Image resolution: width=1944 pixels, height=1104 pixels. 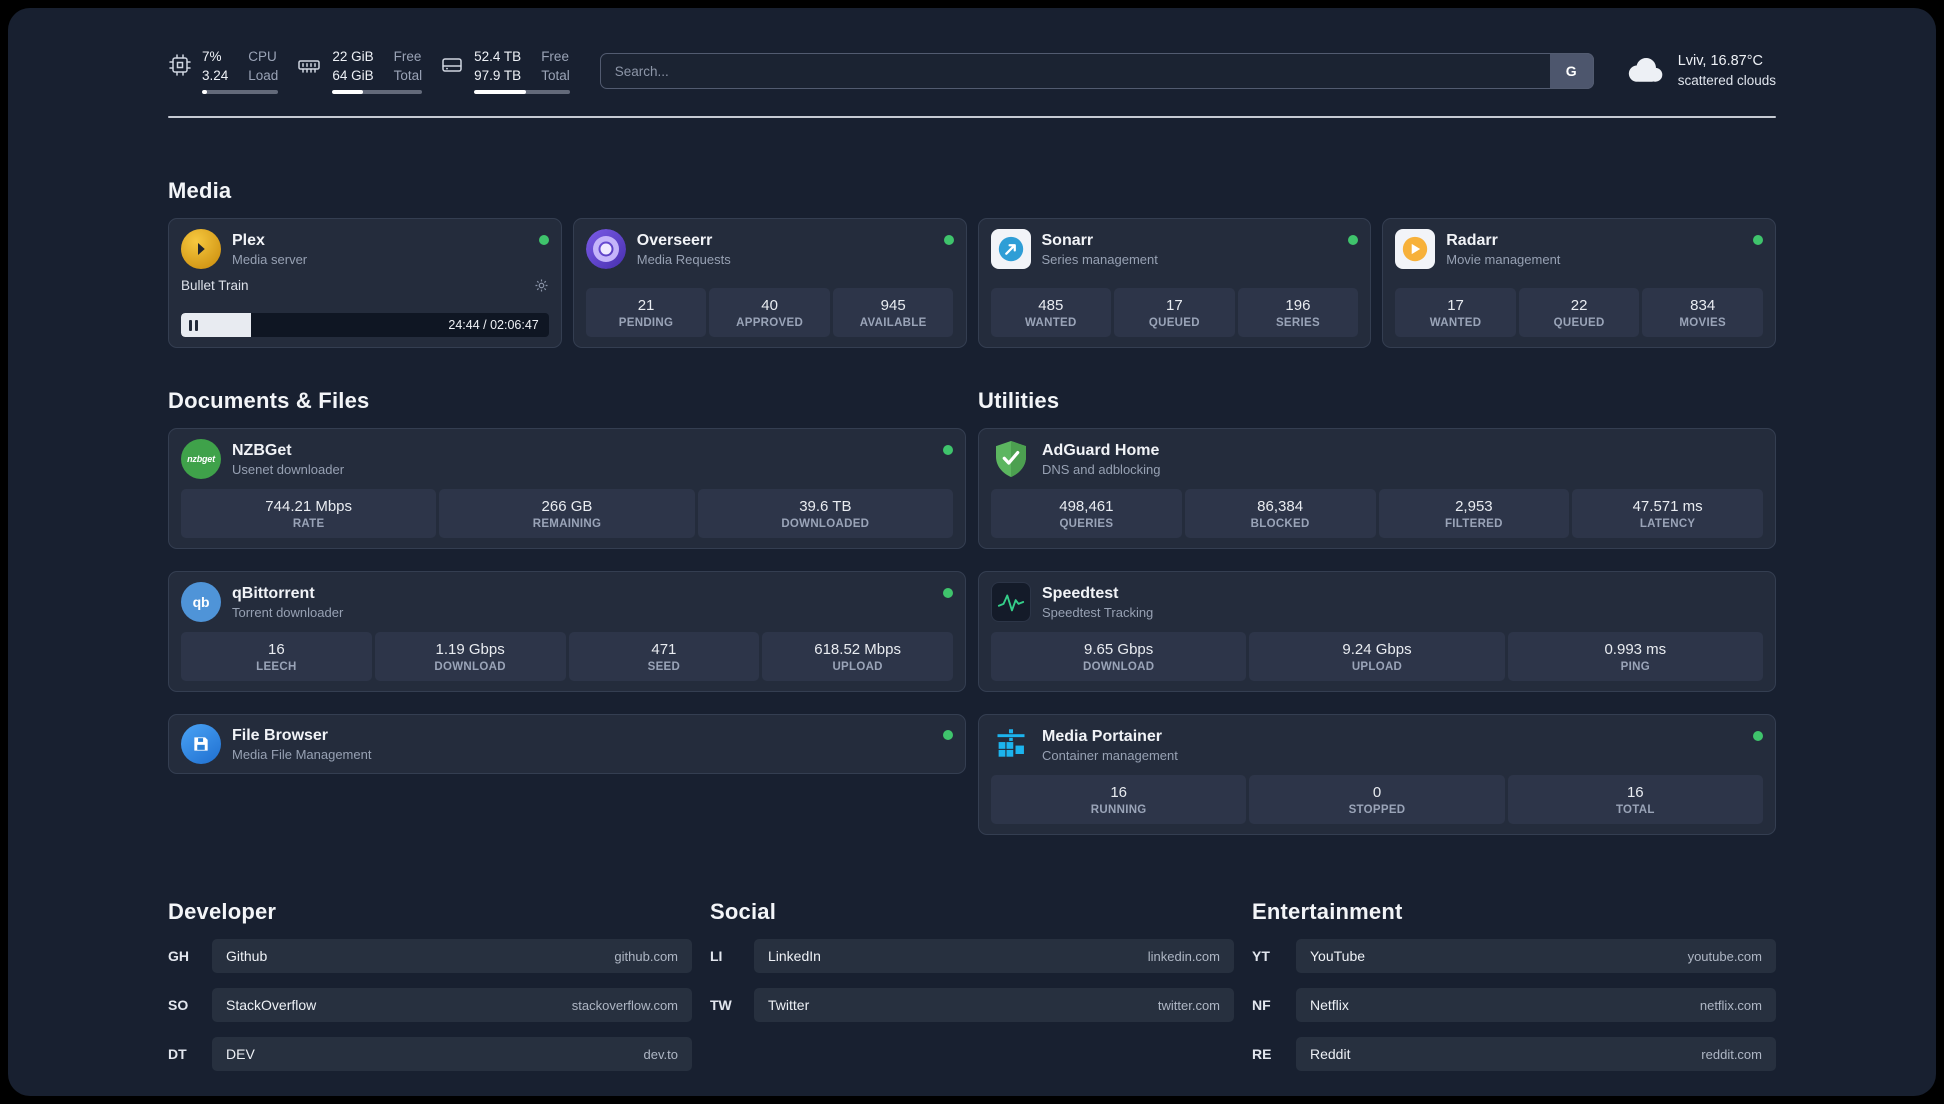 What do you see at coordinates (1377, 799) in the screenshot?
I see `stat-tile: 0 STOPPED` at bounding box center [1377, 799].